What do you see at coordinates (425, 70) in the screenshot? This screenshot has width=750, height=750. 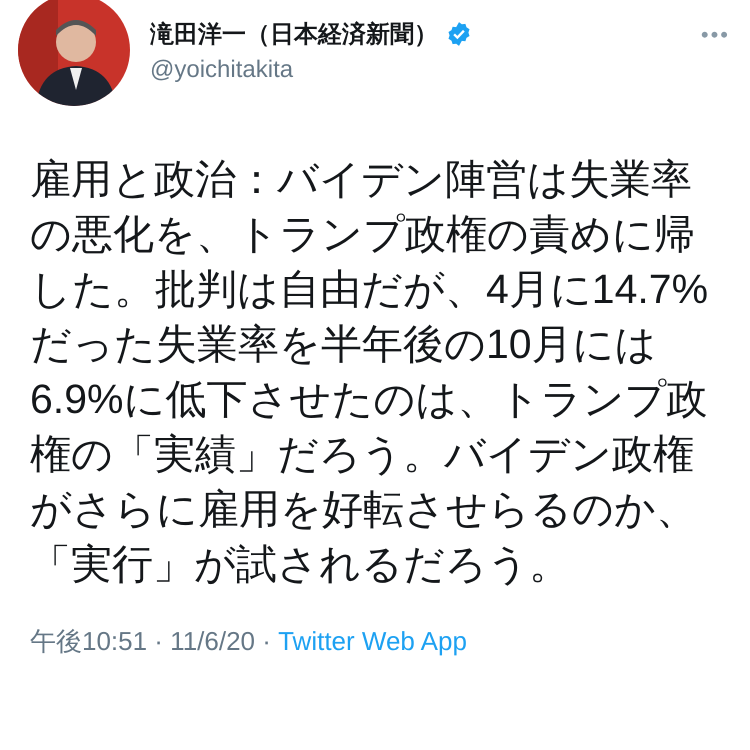 I see `author-handle: @yoichitakita` at bounding box center [425, 70].